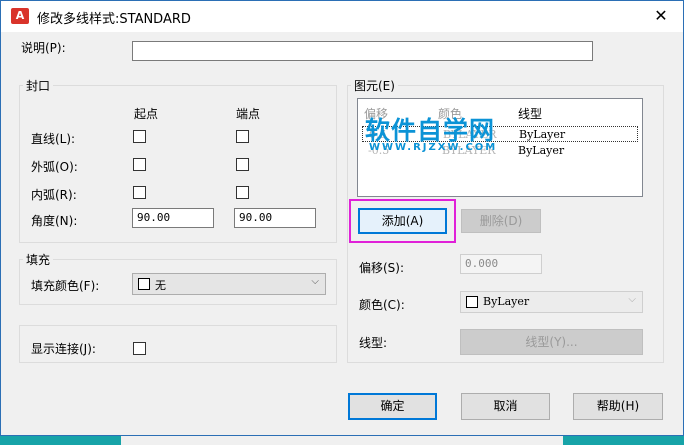  I want to click on element-color-select: ByLayer ⌵, so click(551, 302).